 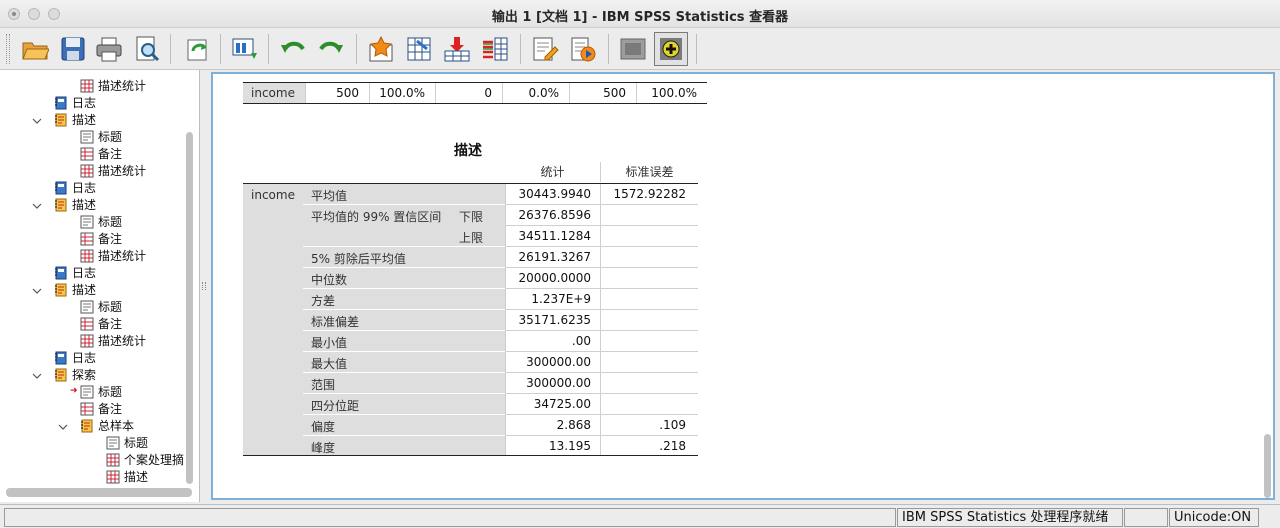 I want to click on redo-button, so click(x=331, y=49).